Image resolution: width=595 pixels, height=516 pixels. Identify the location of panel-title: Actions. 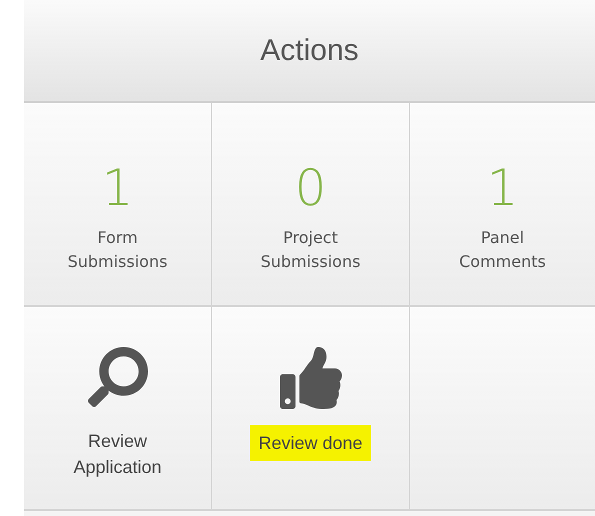
(309, 51).